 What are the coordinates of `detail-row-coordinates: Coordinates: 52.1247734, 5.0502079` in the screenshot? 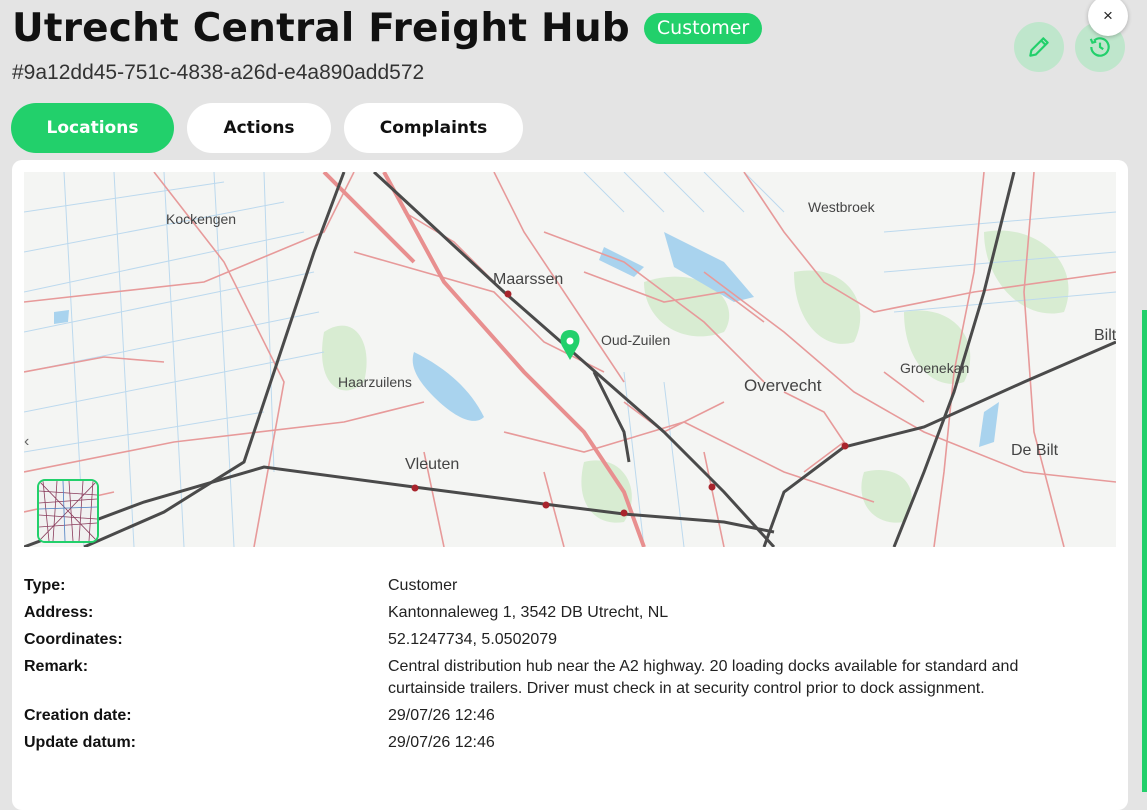 It's located at (570, 640).